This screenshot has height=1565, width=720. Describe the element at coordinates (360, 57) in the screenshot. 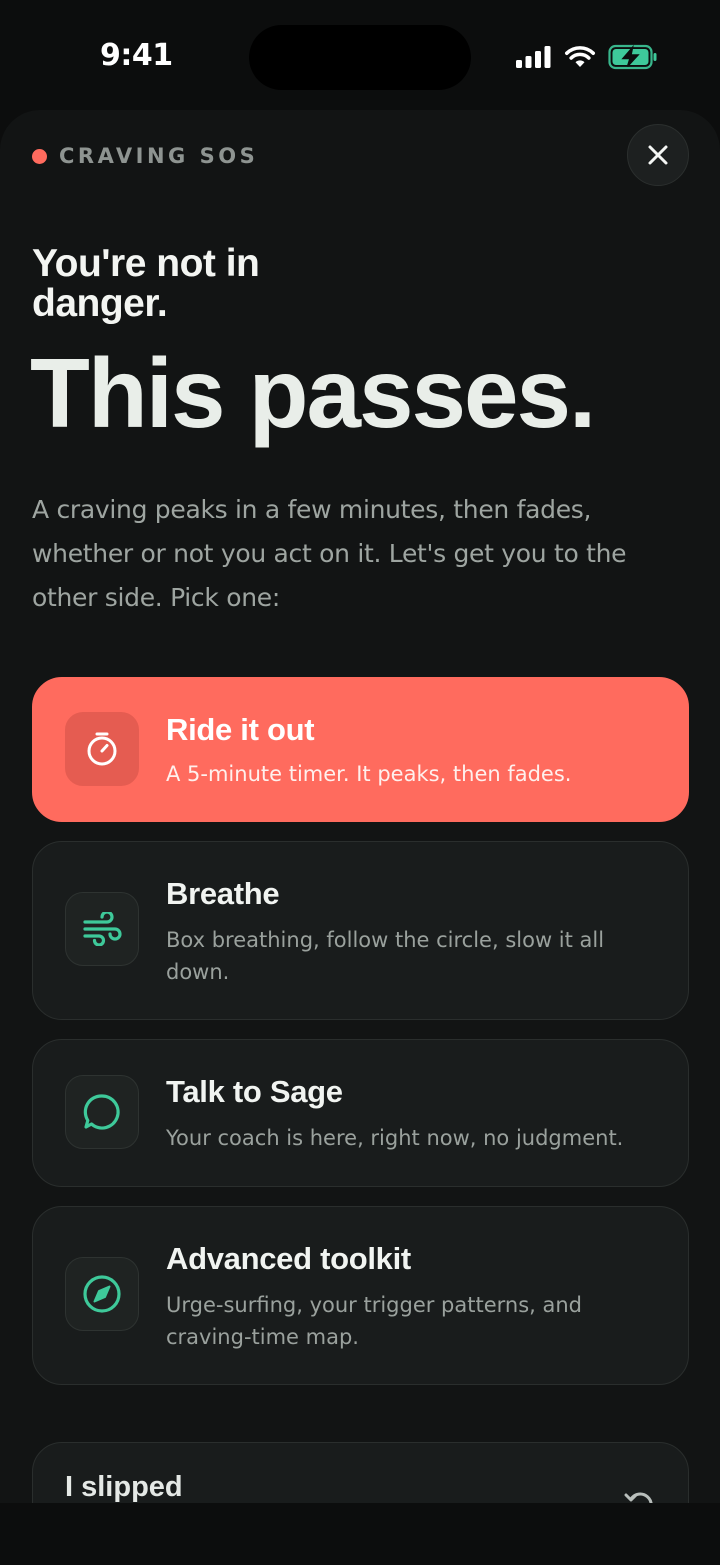

I see `dynamic-island` at that location.